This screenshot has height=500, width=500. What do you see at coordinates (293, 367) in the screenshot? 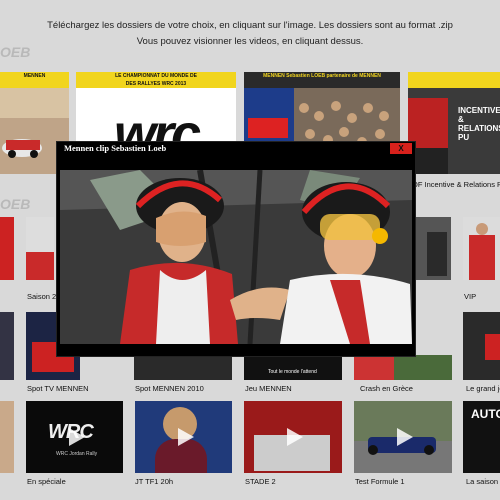
I see `video-thumb: Tout le monde l'attend` at bounding box center [293, 367].